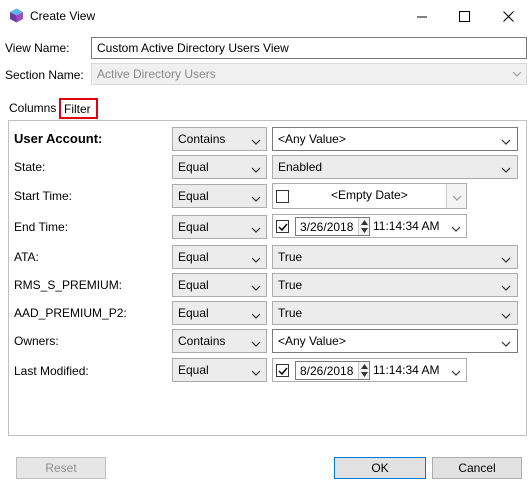 The width and height of the screenshot is (531, 492). Describe the element at coordinates (156, 74) in the screenshot. I see `section-name-value: Active Directory Users` at that location.